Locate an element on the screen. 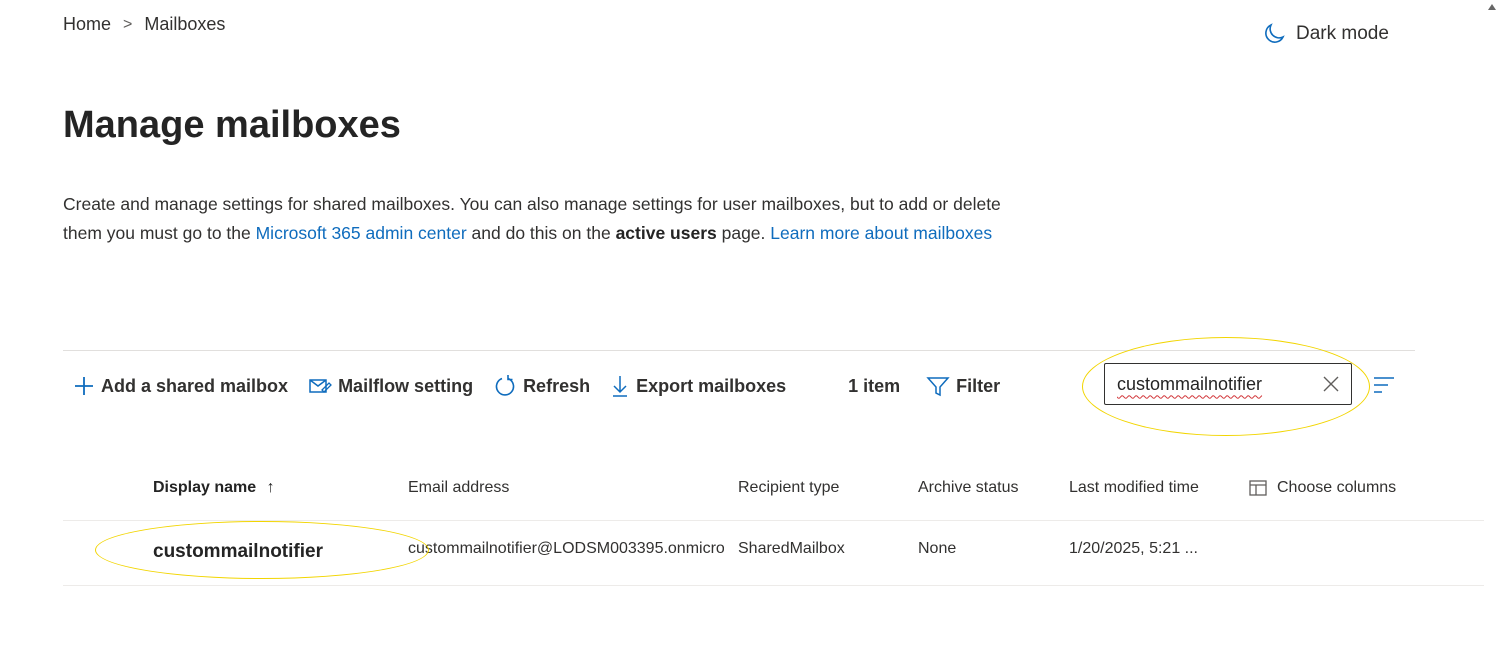  breadcrumb-current: Mailboxes is located at coordinates (185, 24).